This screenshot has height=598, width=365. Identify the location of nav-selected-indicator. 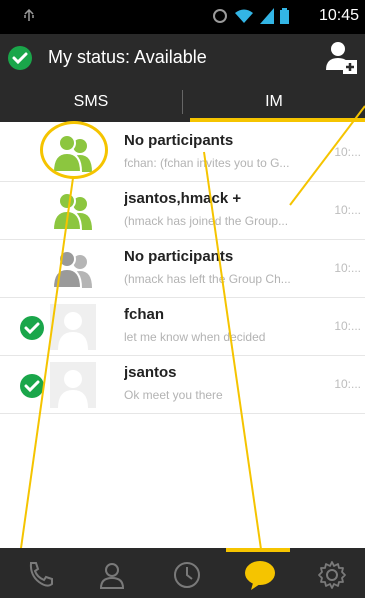
(258, 550).